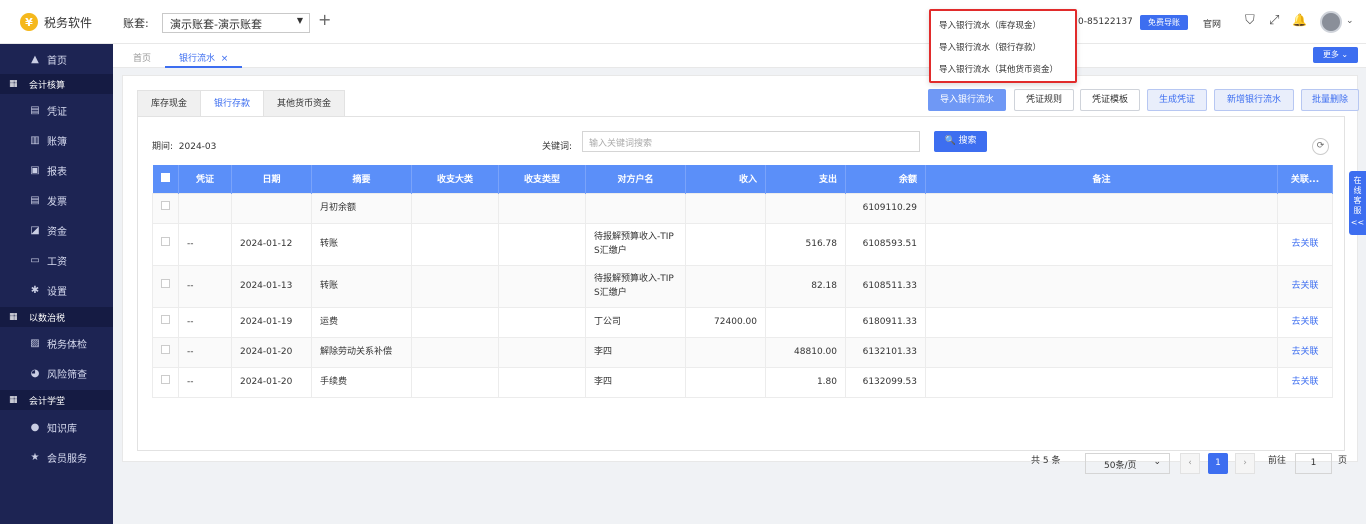  What do you see at coordinates (56, 22) in the screenshot?
I see `logo: ¥ 税务软件` at bounding box center [56, 22].